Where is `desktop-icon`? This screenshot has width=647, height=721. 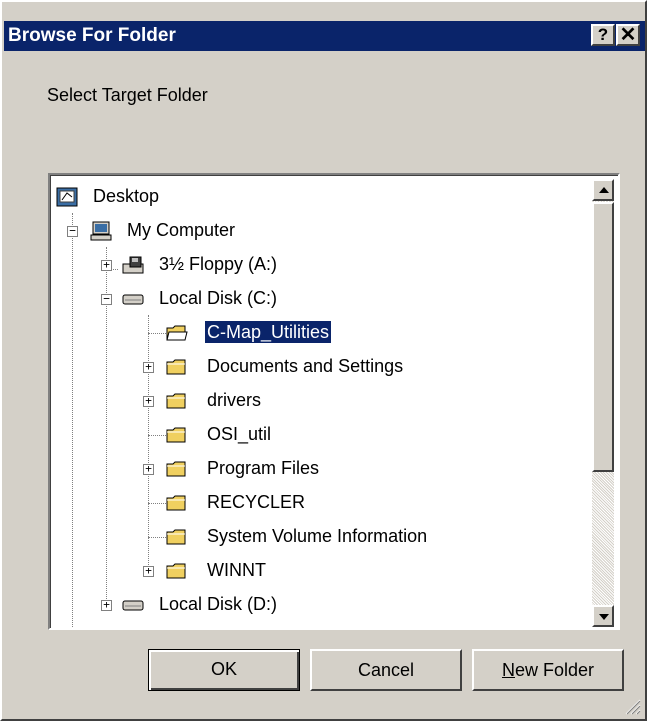
desktop-icon is located at coordinates (67, 197).